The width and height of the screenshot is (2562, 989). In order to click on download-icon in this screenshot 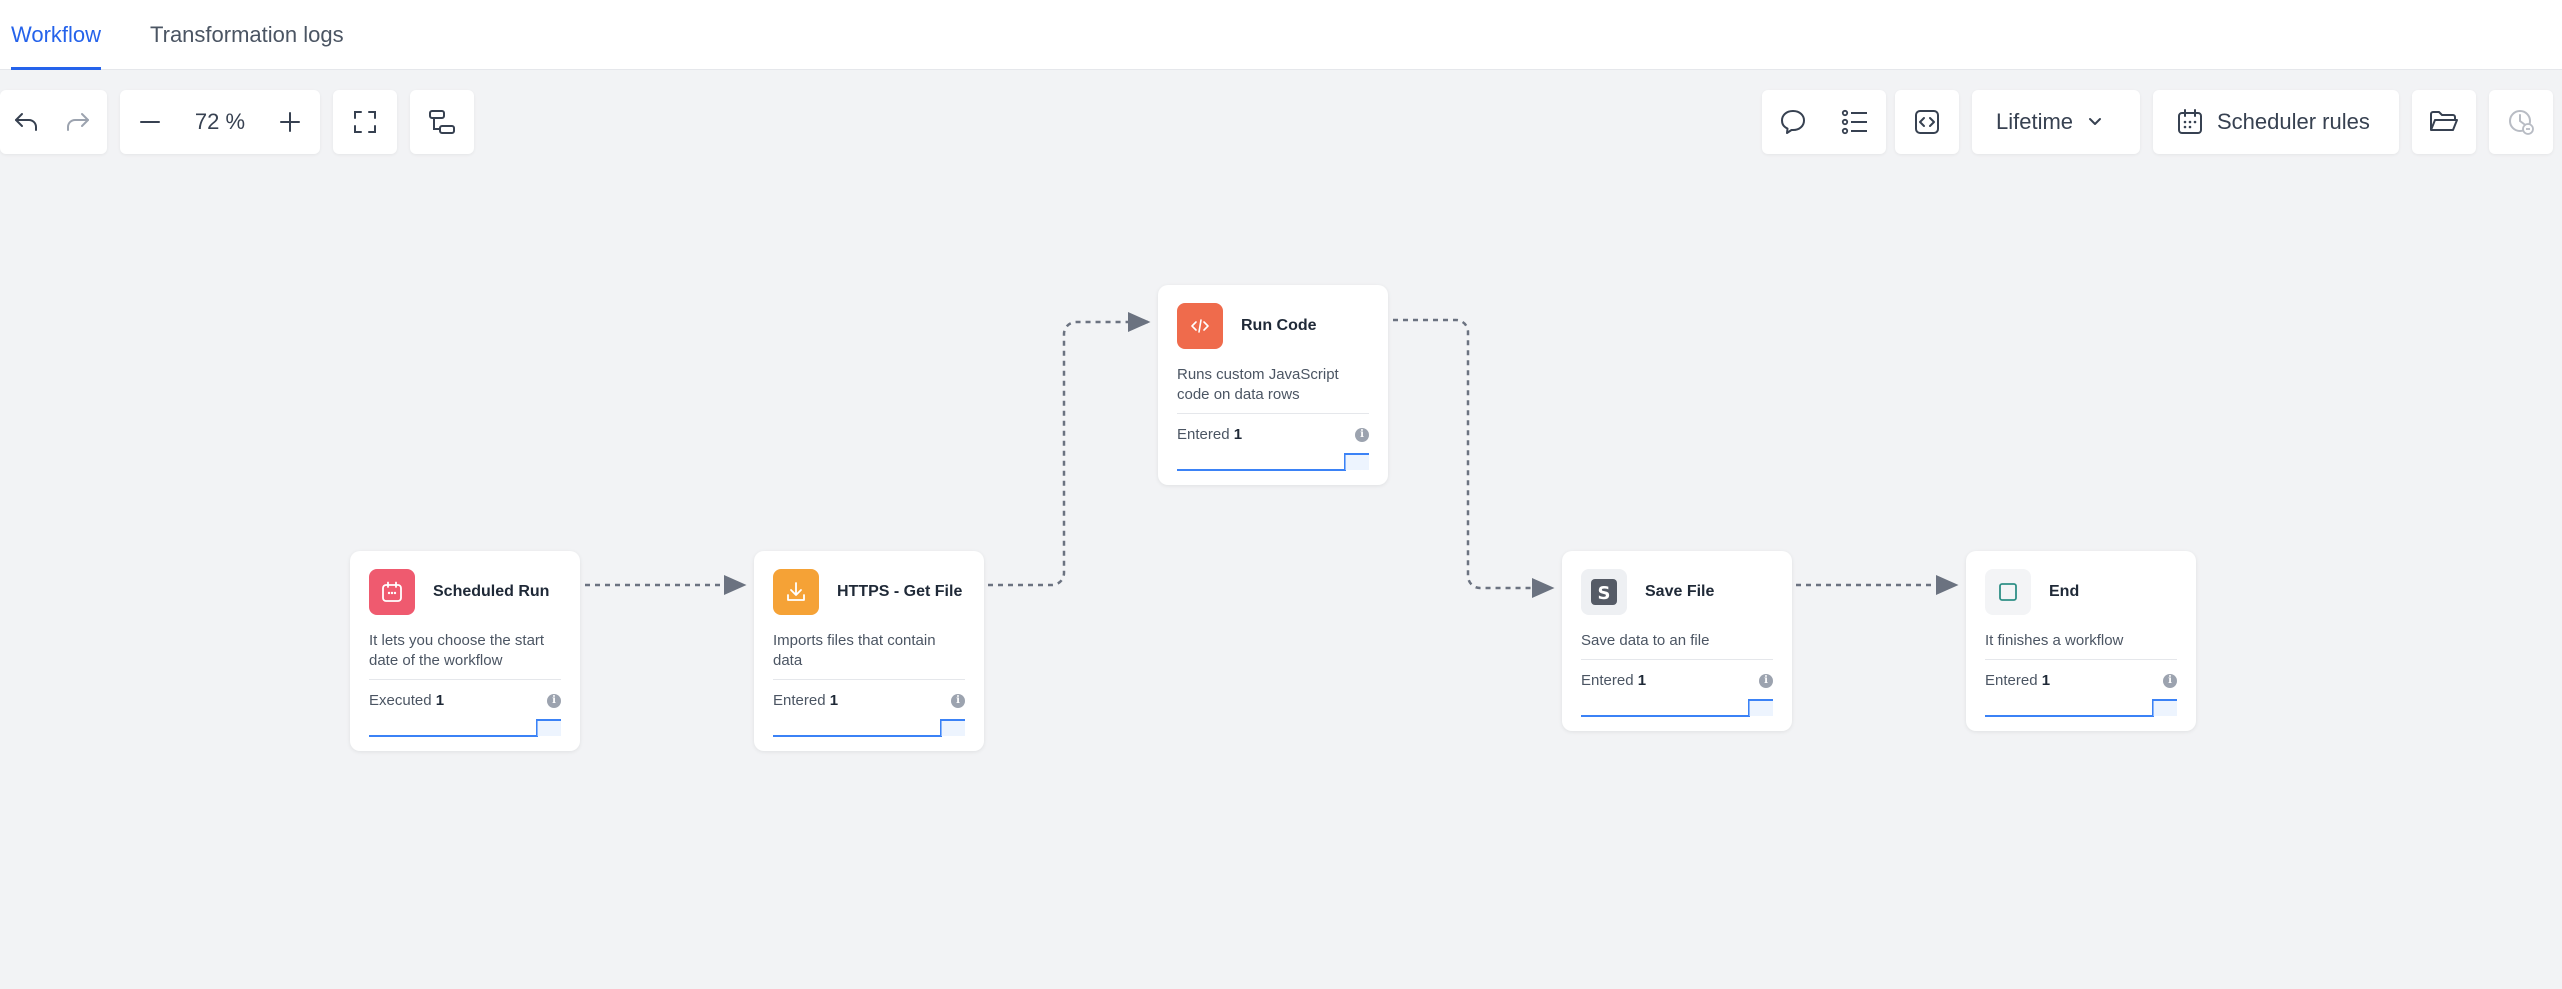, I will do `click(796, 591)`.